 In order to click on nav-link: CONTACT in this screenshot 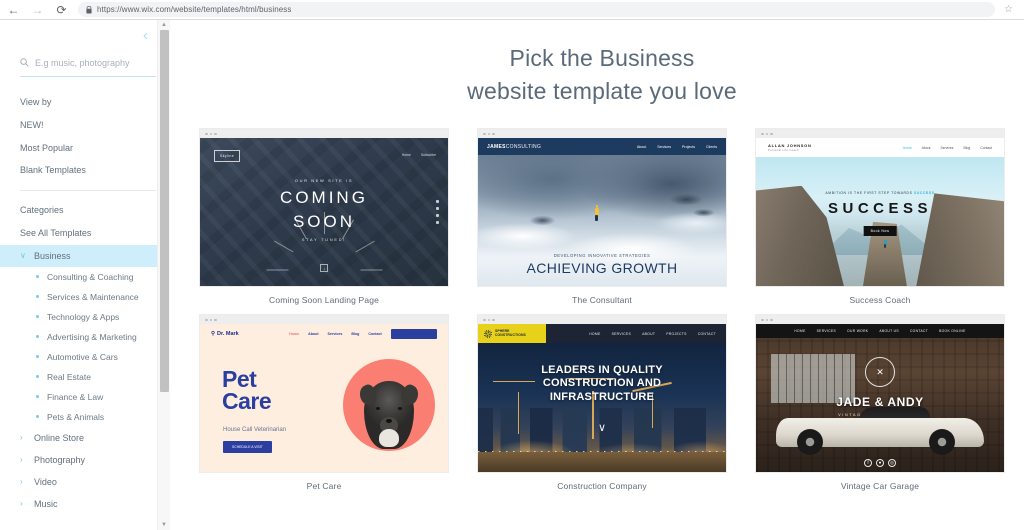, I will do `click(919, 331)`.